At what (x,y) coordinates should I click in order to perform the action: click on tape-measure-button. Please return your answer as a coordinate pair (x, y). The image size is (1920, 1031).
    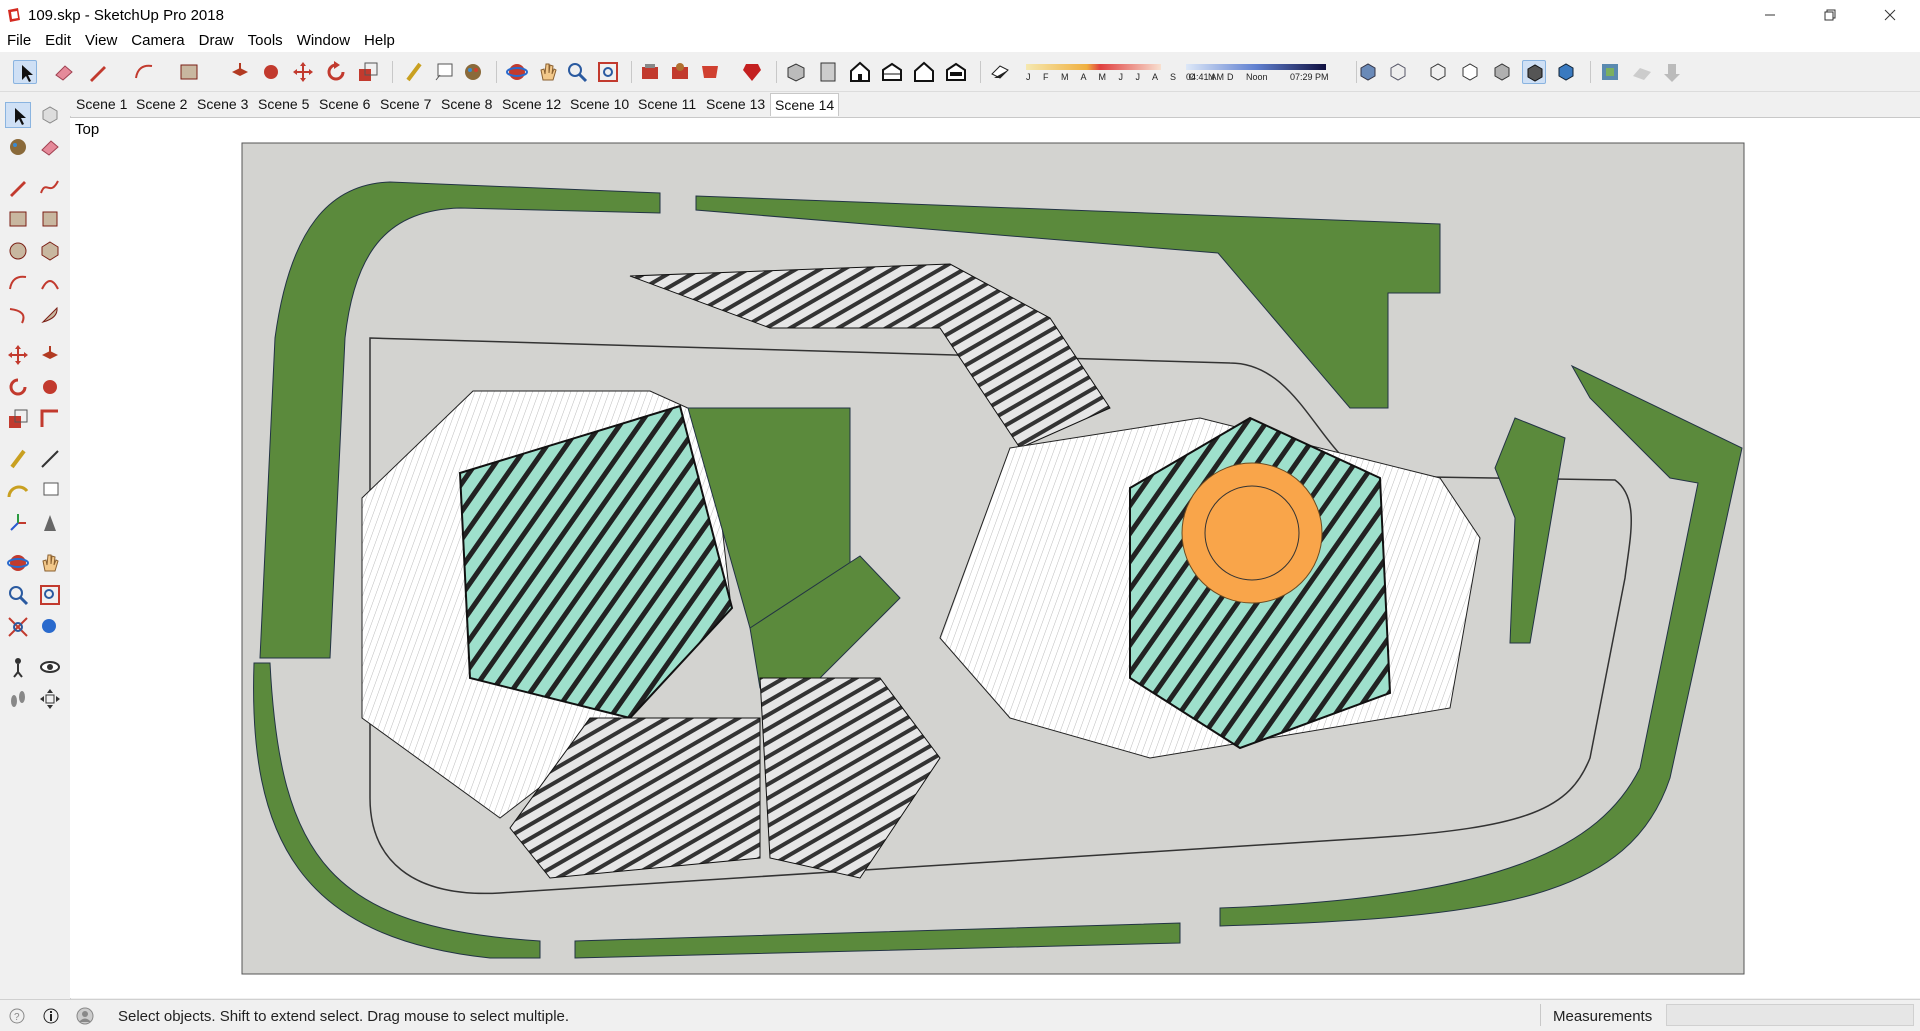
    Looking at the image, I should click on (414, 72).